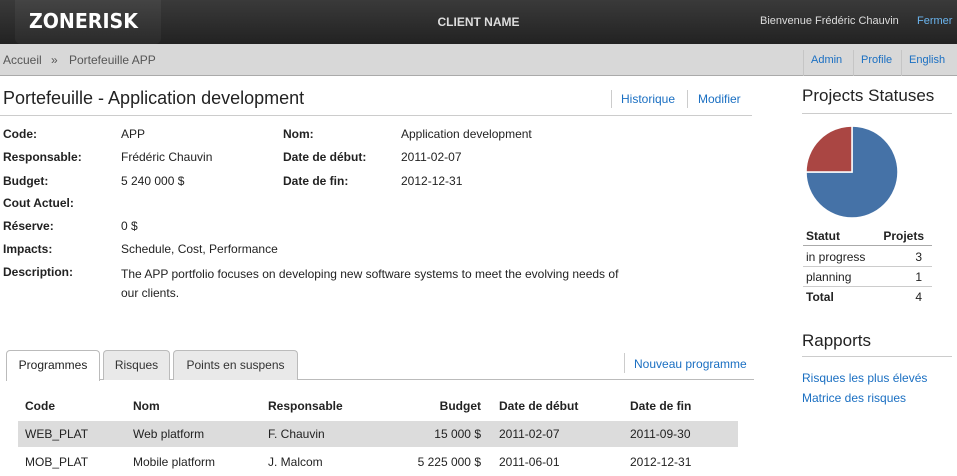 The image size is (957, 476). Describe the element at coordinates (325, 157) in the screenshot. I see `date-debut-label: Date de début:` at that location.